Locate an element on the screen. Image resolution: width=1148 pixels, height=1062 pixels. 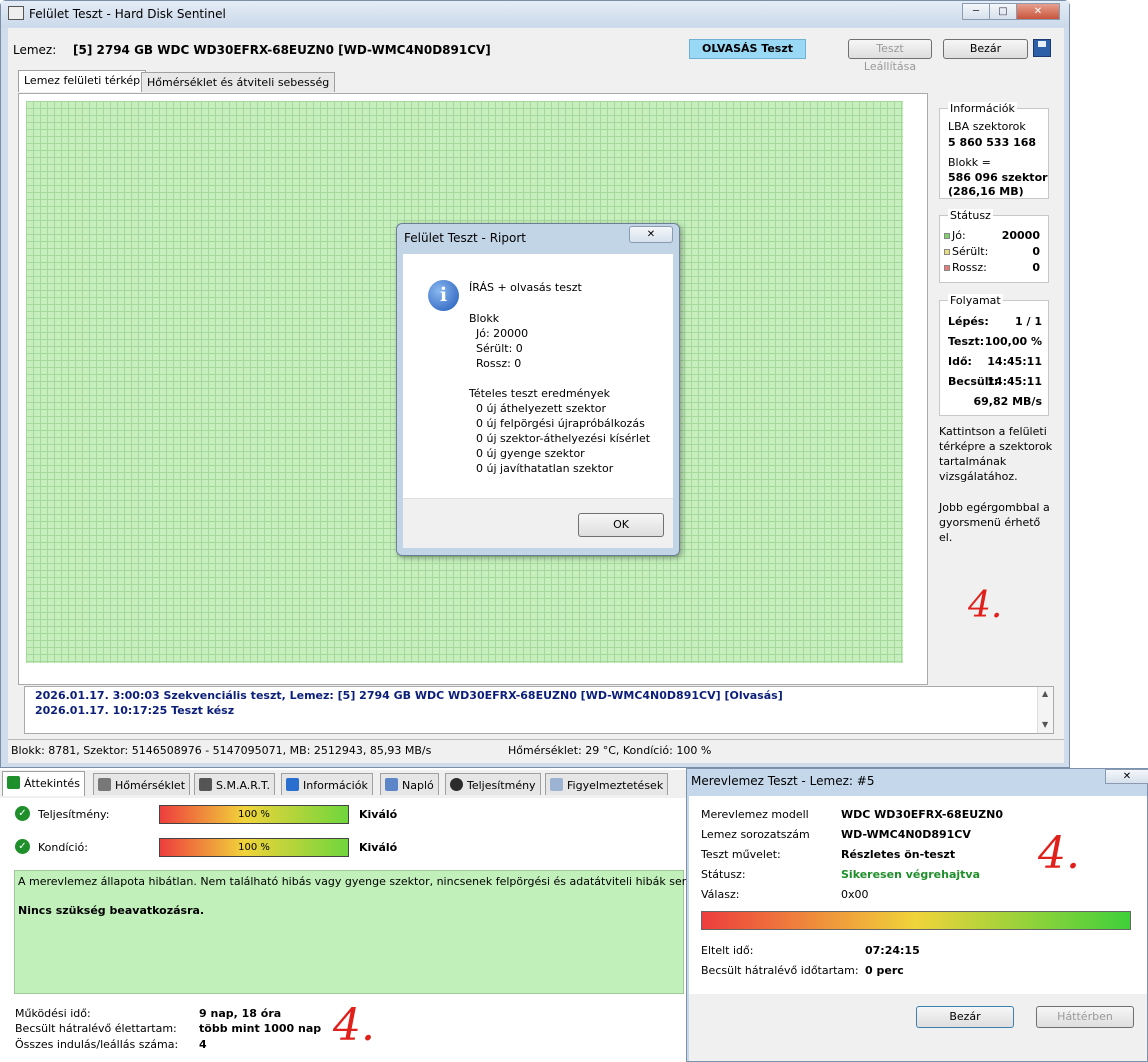
info-icon: i is located at coordinates (443, 295).